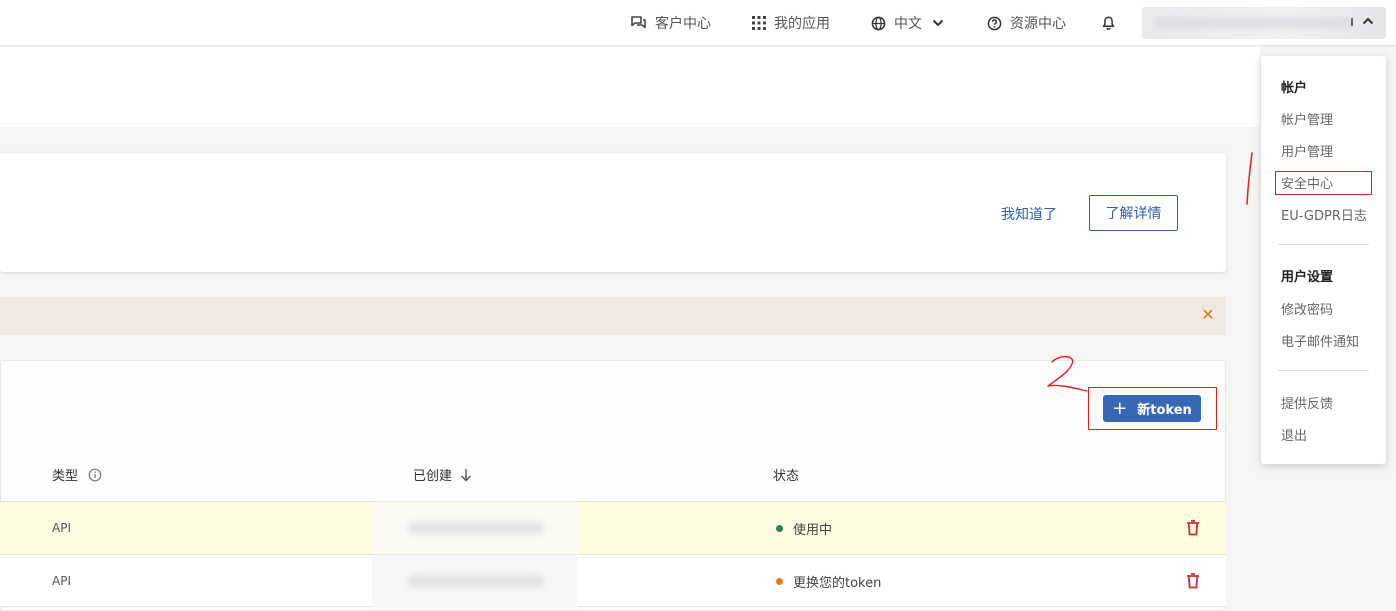  I want to click on nav-resource-center-label: 资源中心, so click(1038, 24).